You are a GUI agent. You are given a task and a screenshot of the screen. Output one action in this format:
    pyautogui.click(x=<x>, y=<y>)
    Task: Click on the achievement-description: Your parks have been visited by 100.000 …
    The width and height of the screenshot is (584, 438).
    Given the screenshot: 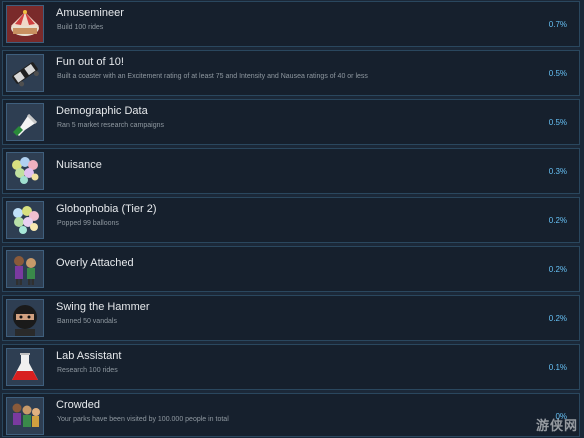 What is the action you would take?
    pyautogui.click(x=143, y=419)
    